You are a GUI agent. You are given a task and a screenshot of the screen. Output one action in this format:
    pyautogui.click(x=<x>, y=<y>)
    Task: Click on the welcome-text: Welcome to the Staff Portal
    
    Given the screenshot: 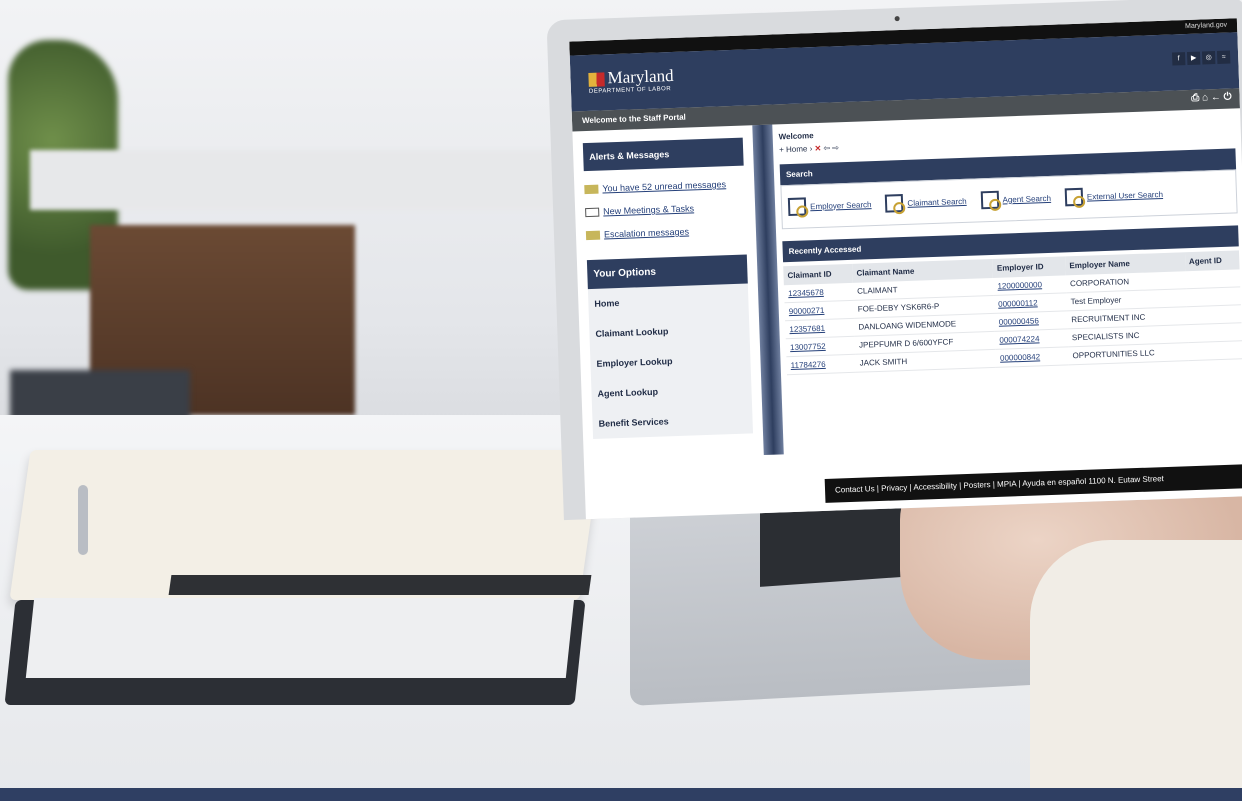 What is the action you would take?
    pyautogui.click(x=633, y=119)
    